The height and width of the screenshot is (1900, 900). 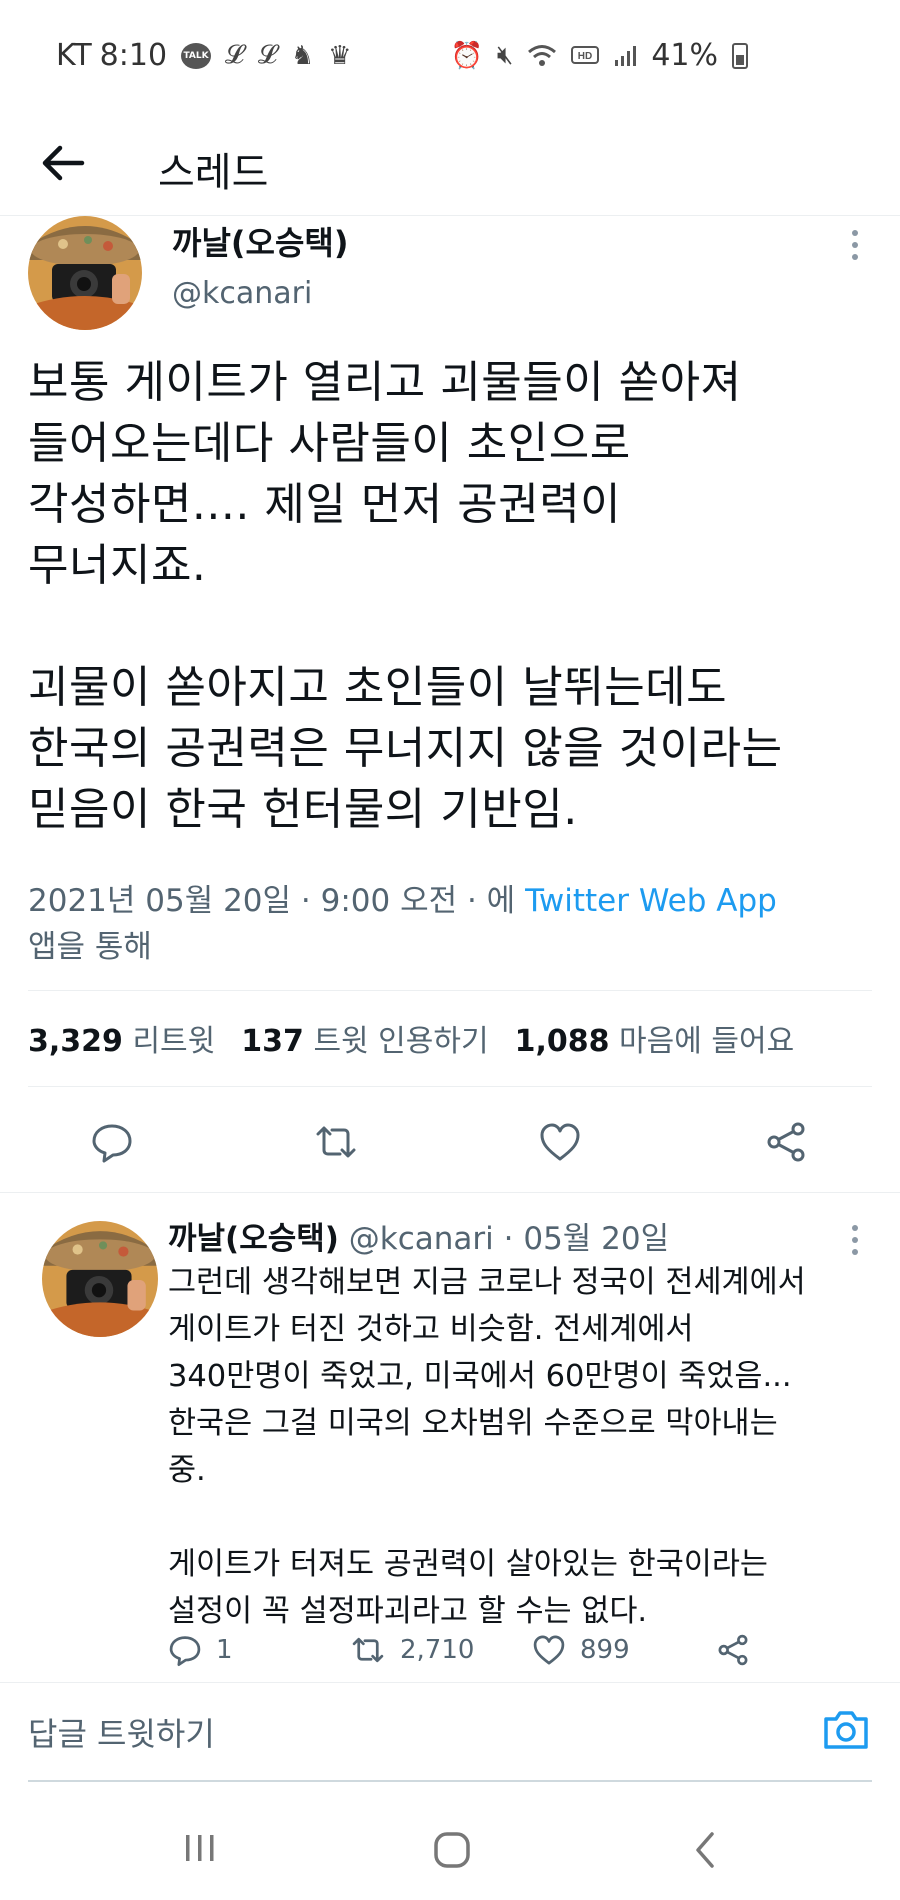 I want to click on clock: 8:10, so click(x=133, y=55).